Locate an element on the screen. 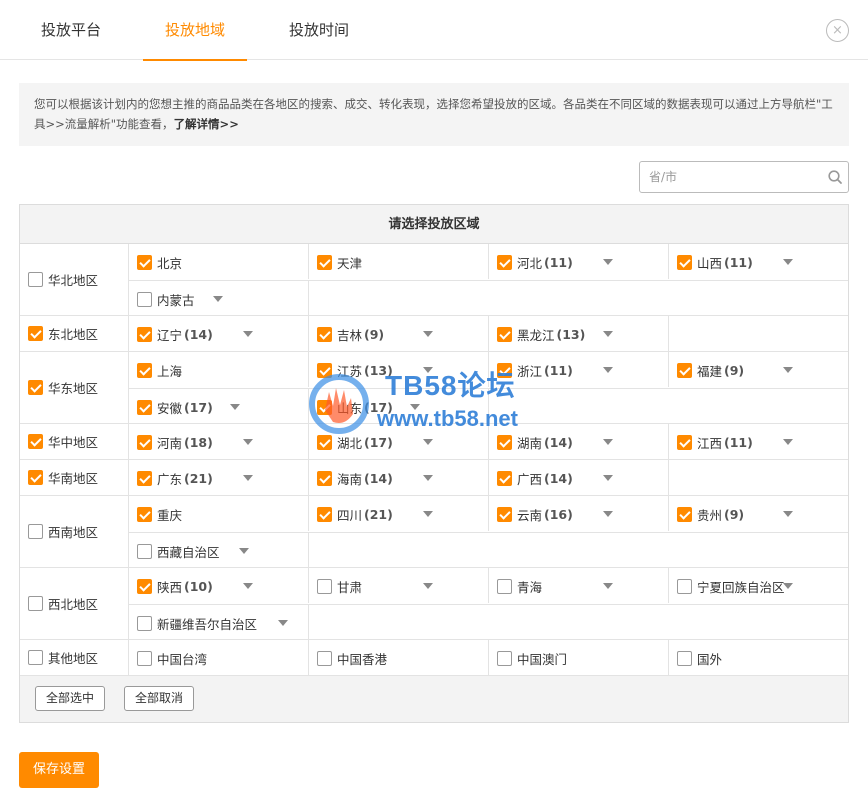 This screenshot has width=868, height=808. province-checkbox: 湖南 (14) is located at coordinates (535, 442).